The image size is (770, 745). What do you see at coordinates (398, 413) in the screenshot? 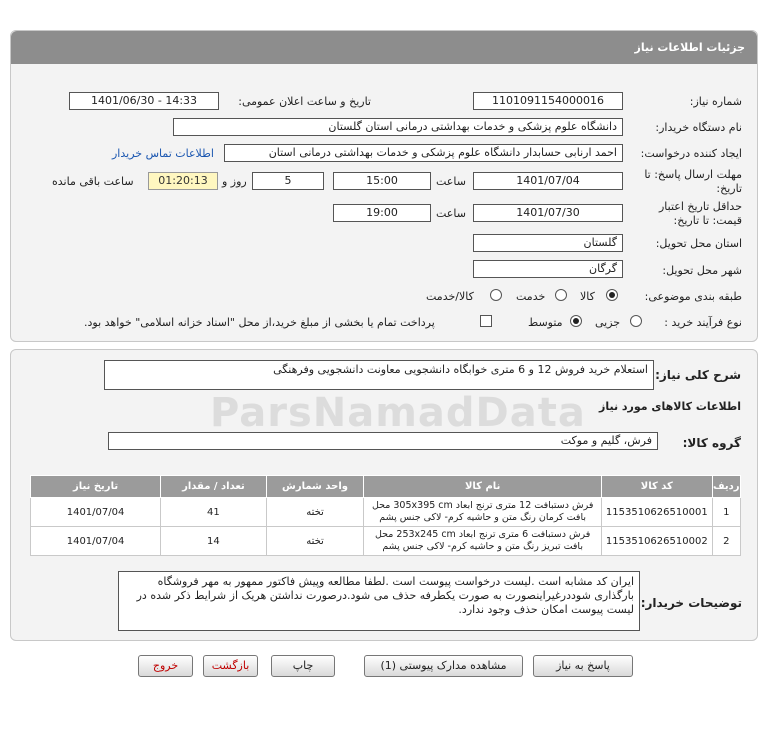
I see `watermark-text: ParsNamadData` at bounding box center [398, 413].